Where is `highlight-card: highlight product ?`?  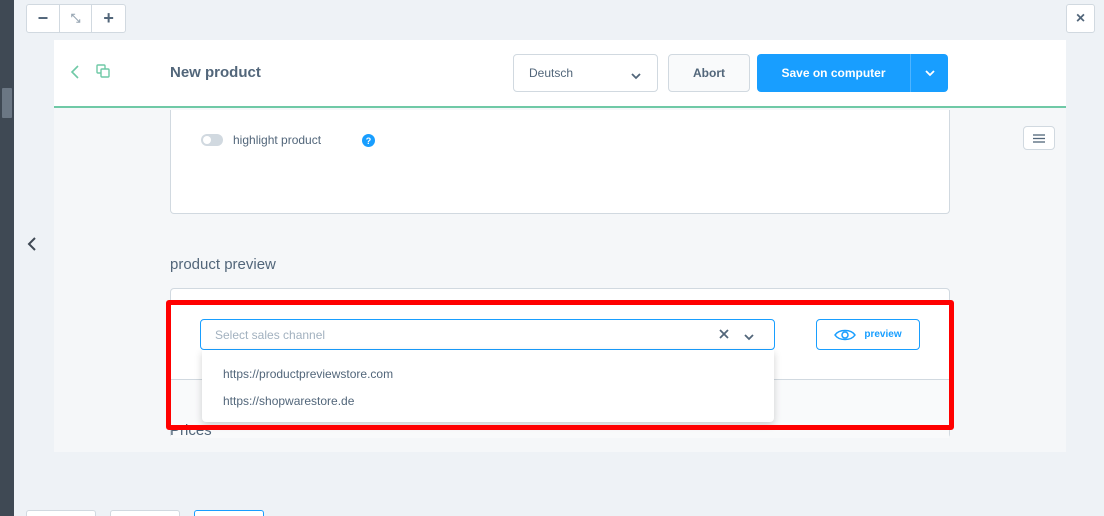
highlight-card: highlight product ? is located at coordinates (560, 162).